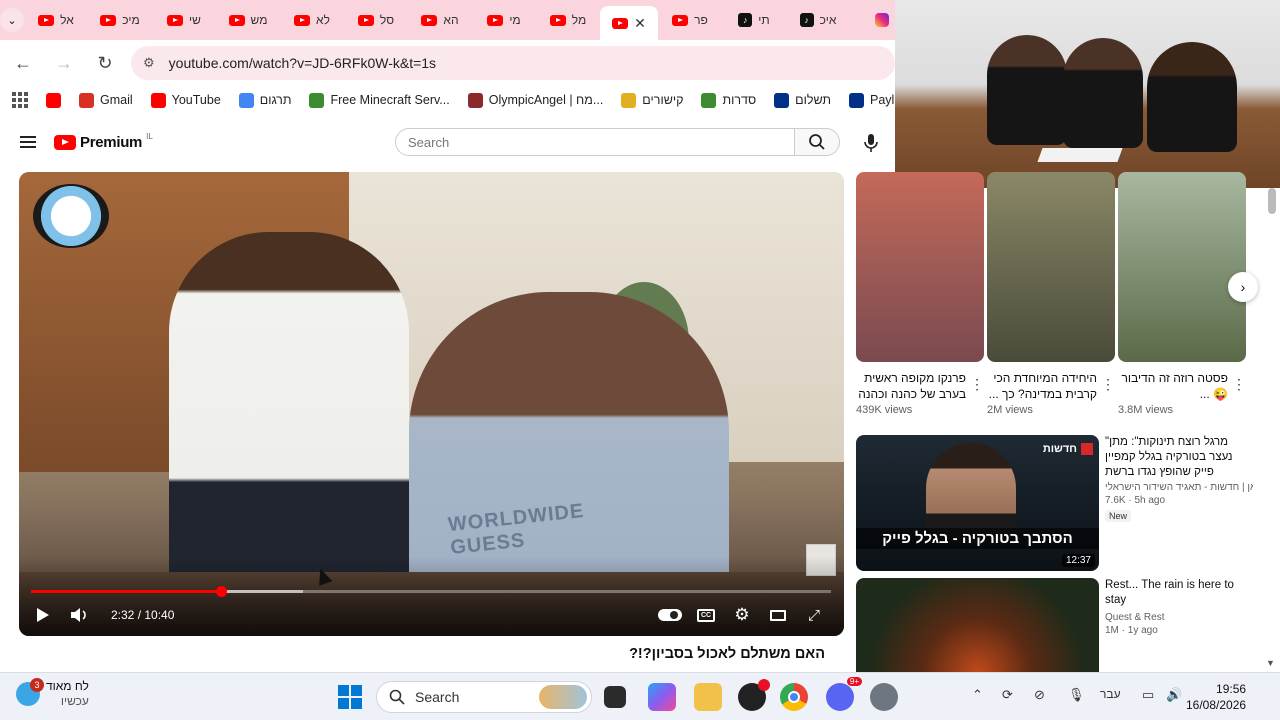  Describe the element at coordinates (105, 63) in the screenshot. I see `reload-button: ↻` at that location.